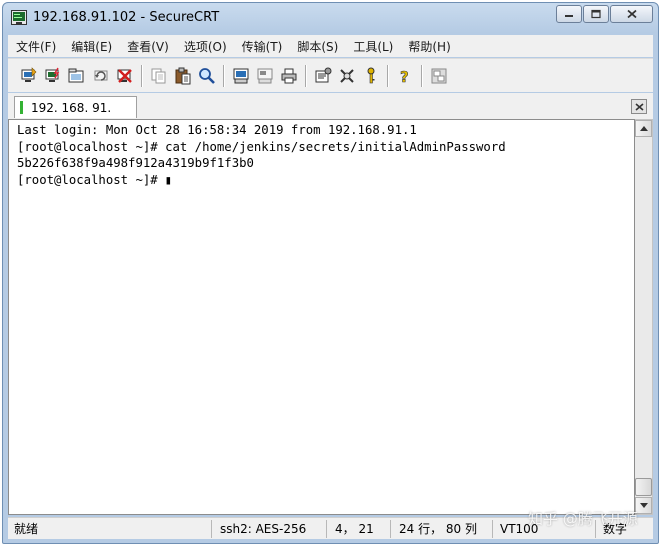 The height and width of the screenshot is (546, 661). Describe the element at coordinates (135, 163) in the screenshot. I see `terminal-line: 5b226f638f9a498f912a4319b9f1f3b0` at that location.